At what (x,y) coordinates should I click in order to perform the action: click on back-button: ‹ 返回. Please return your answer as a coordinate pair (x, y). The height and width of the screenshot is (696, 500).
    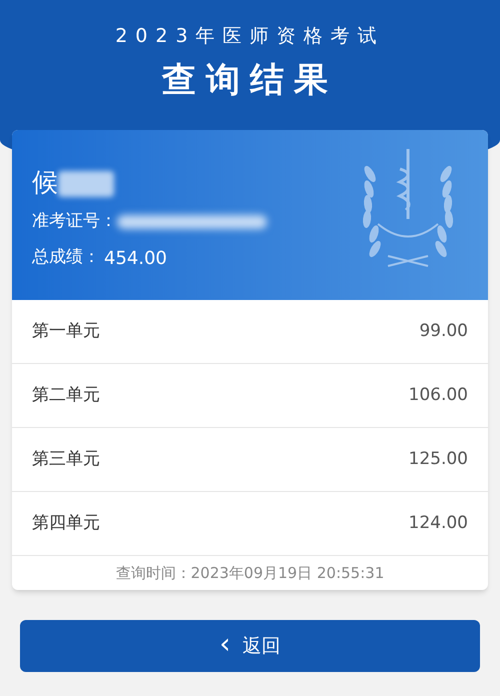
    Looking at the image, I should click on (250, 646).